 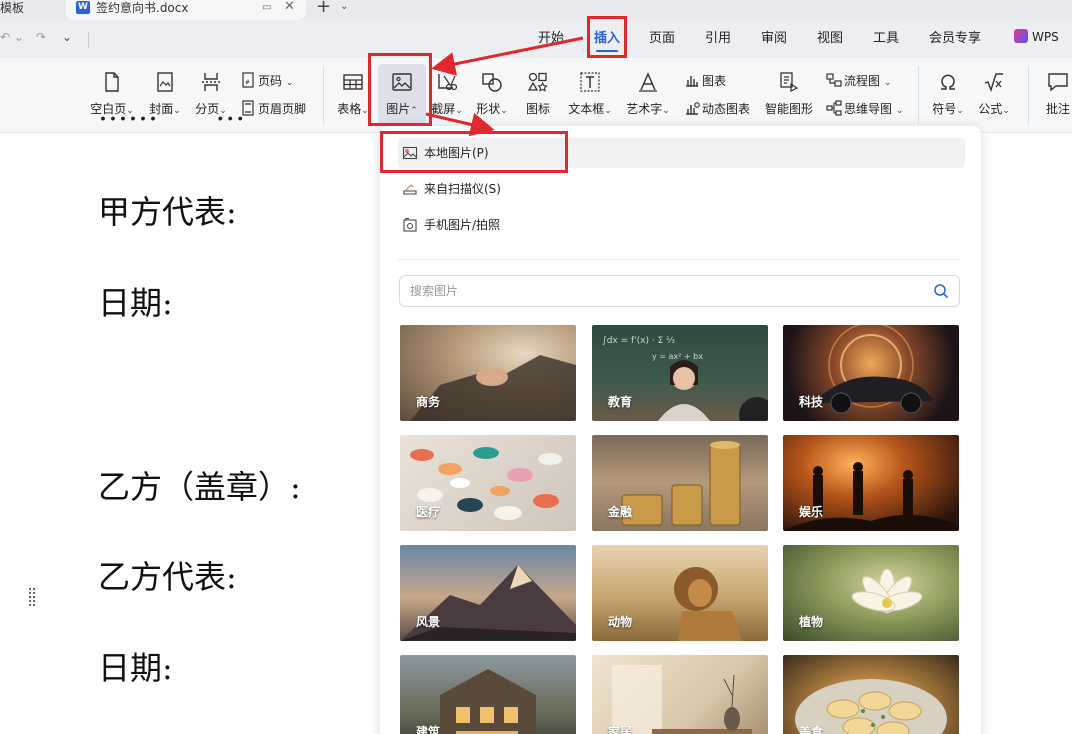 I want to click on menu-references: 引用, so click(x=718, y=39).